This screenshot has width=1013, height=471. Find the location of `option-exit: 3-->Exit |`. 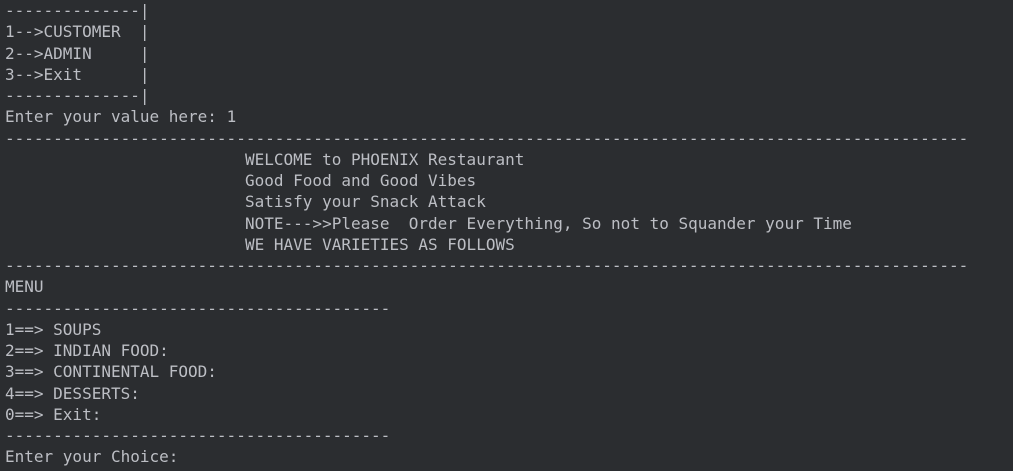

option-exit: 3-->Exit | is located at coordinates (77, 74).